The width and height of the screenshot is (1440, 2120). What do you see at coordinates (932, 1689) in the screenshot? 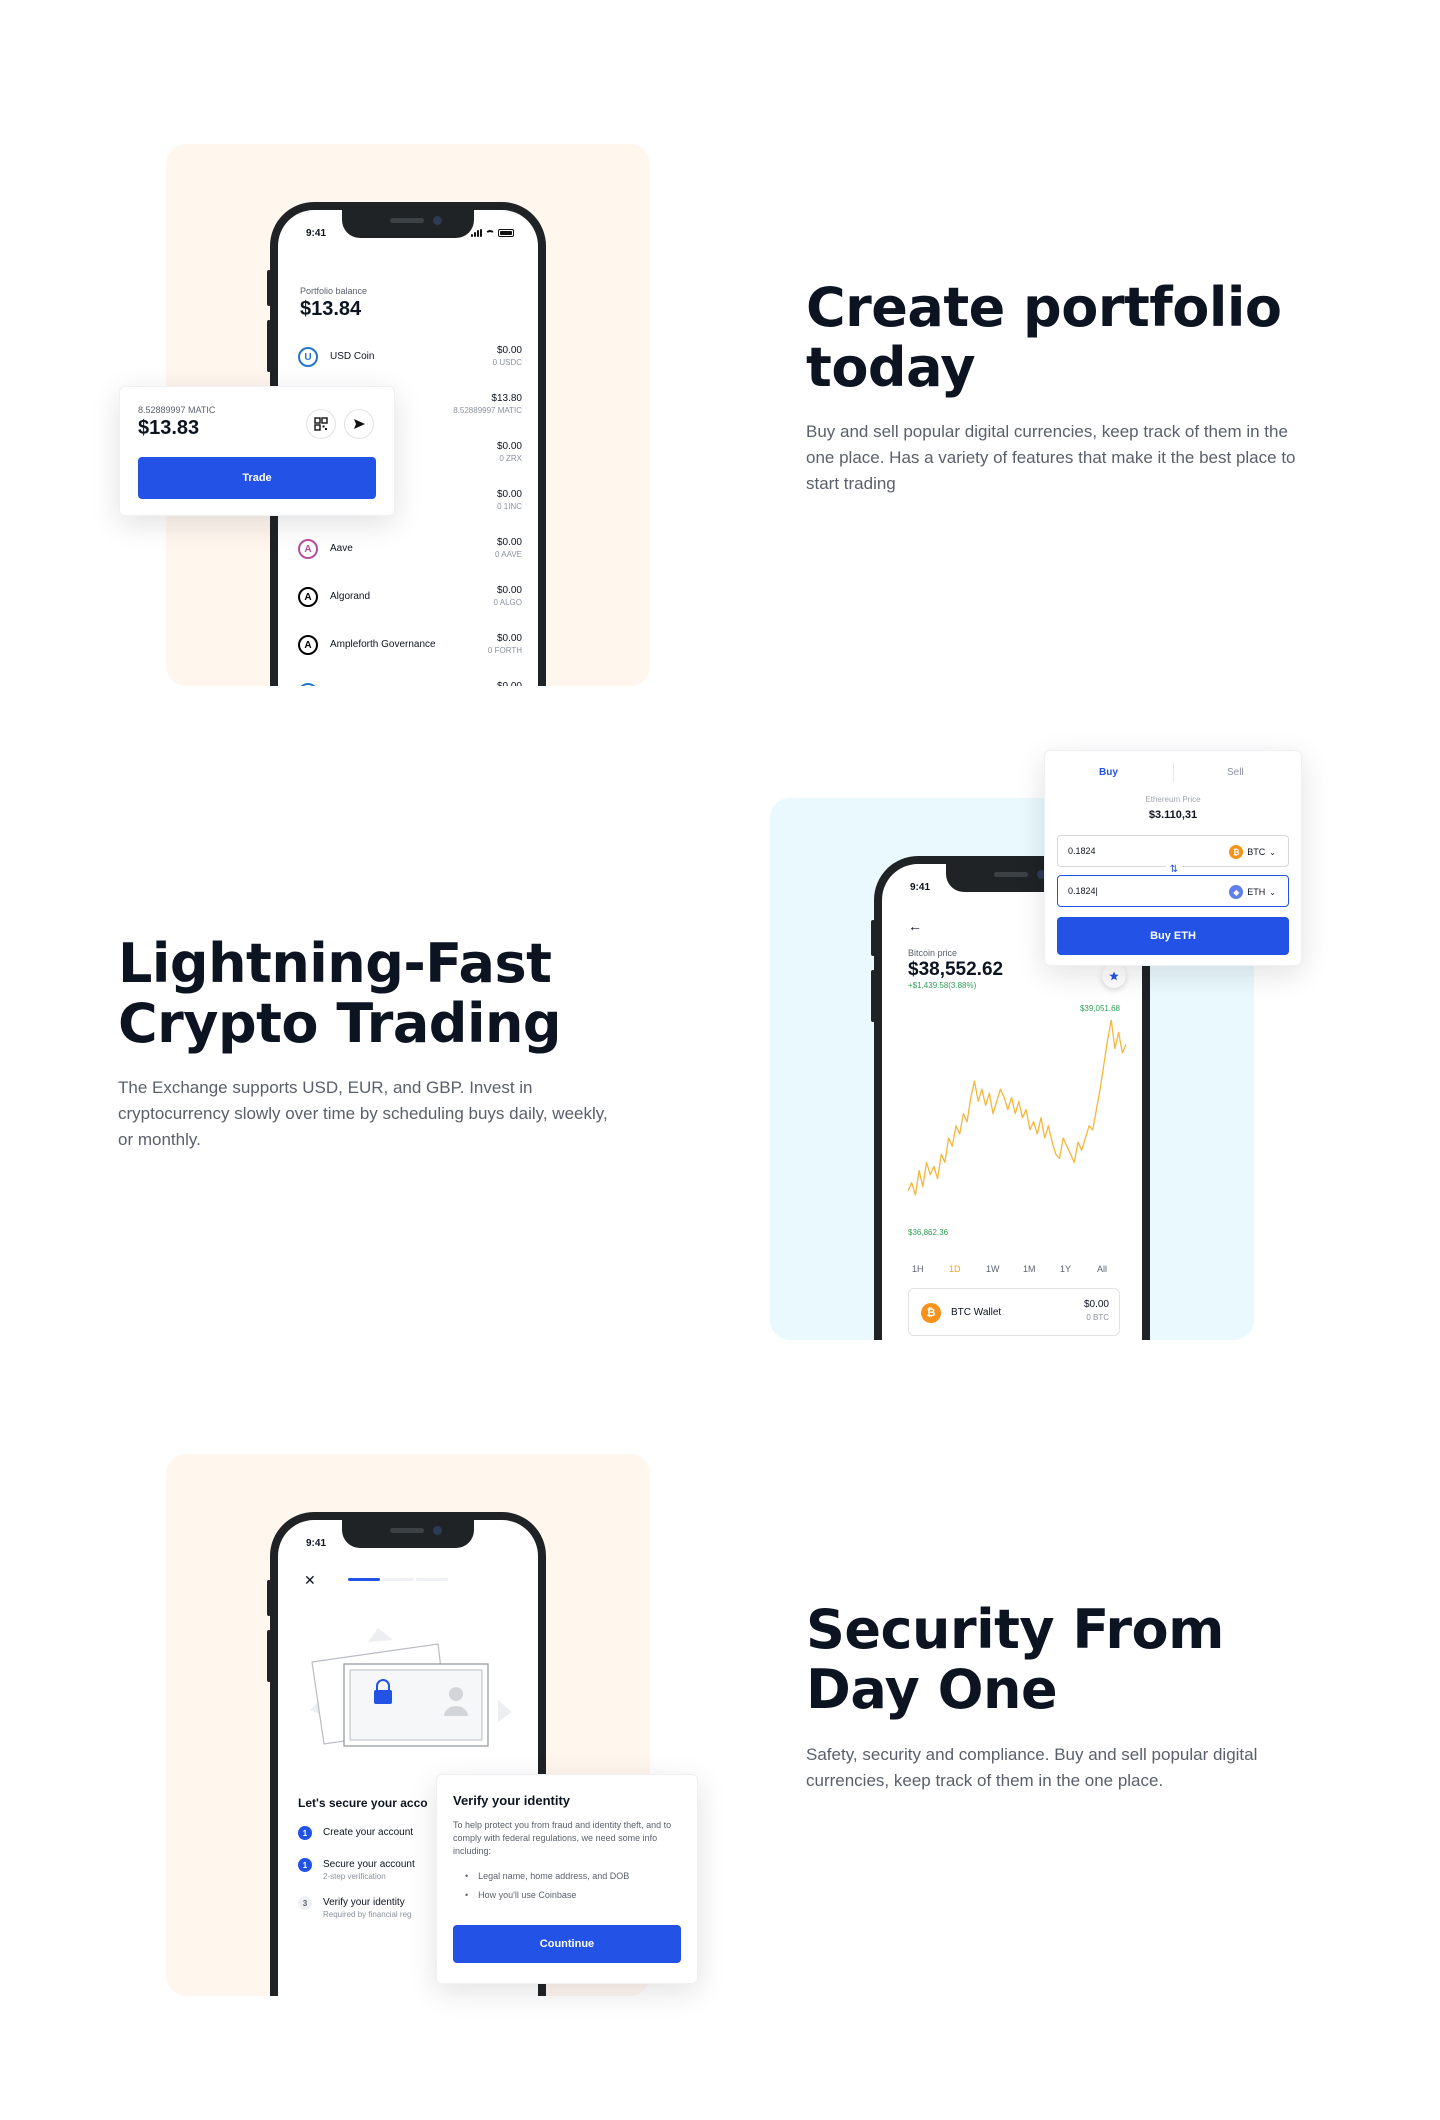
I see `security-title-line-2: Day One` at bounding box center [932, 1689].